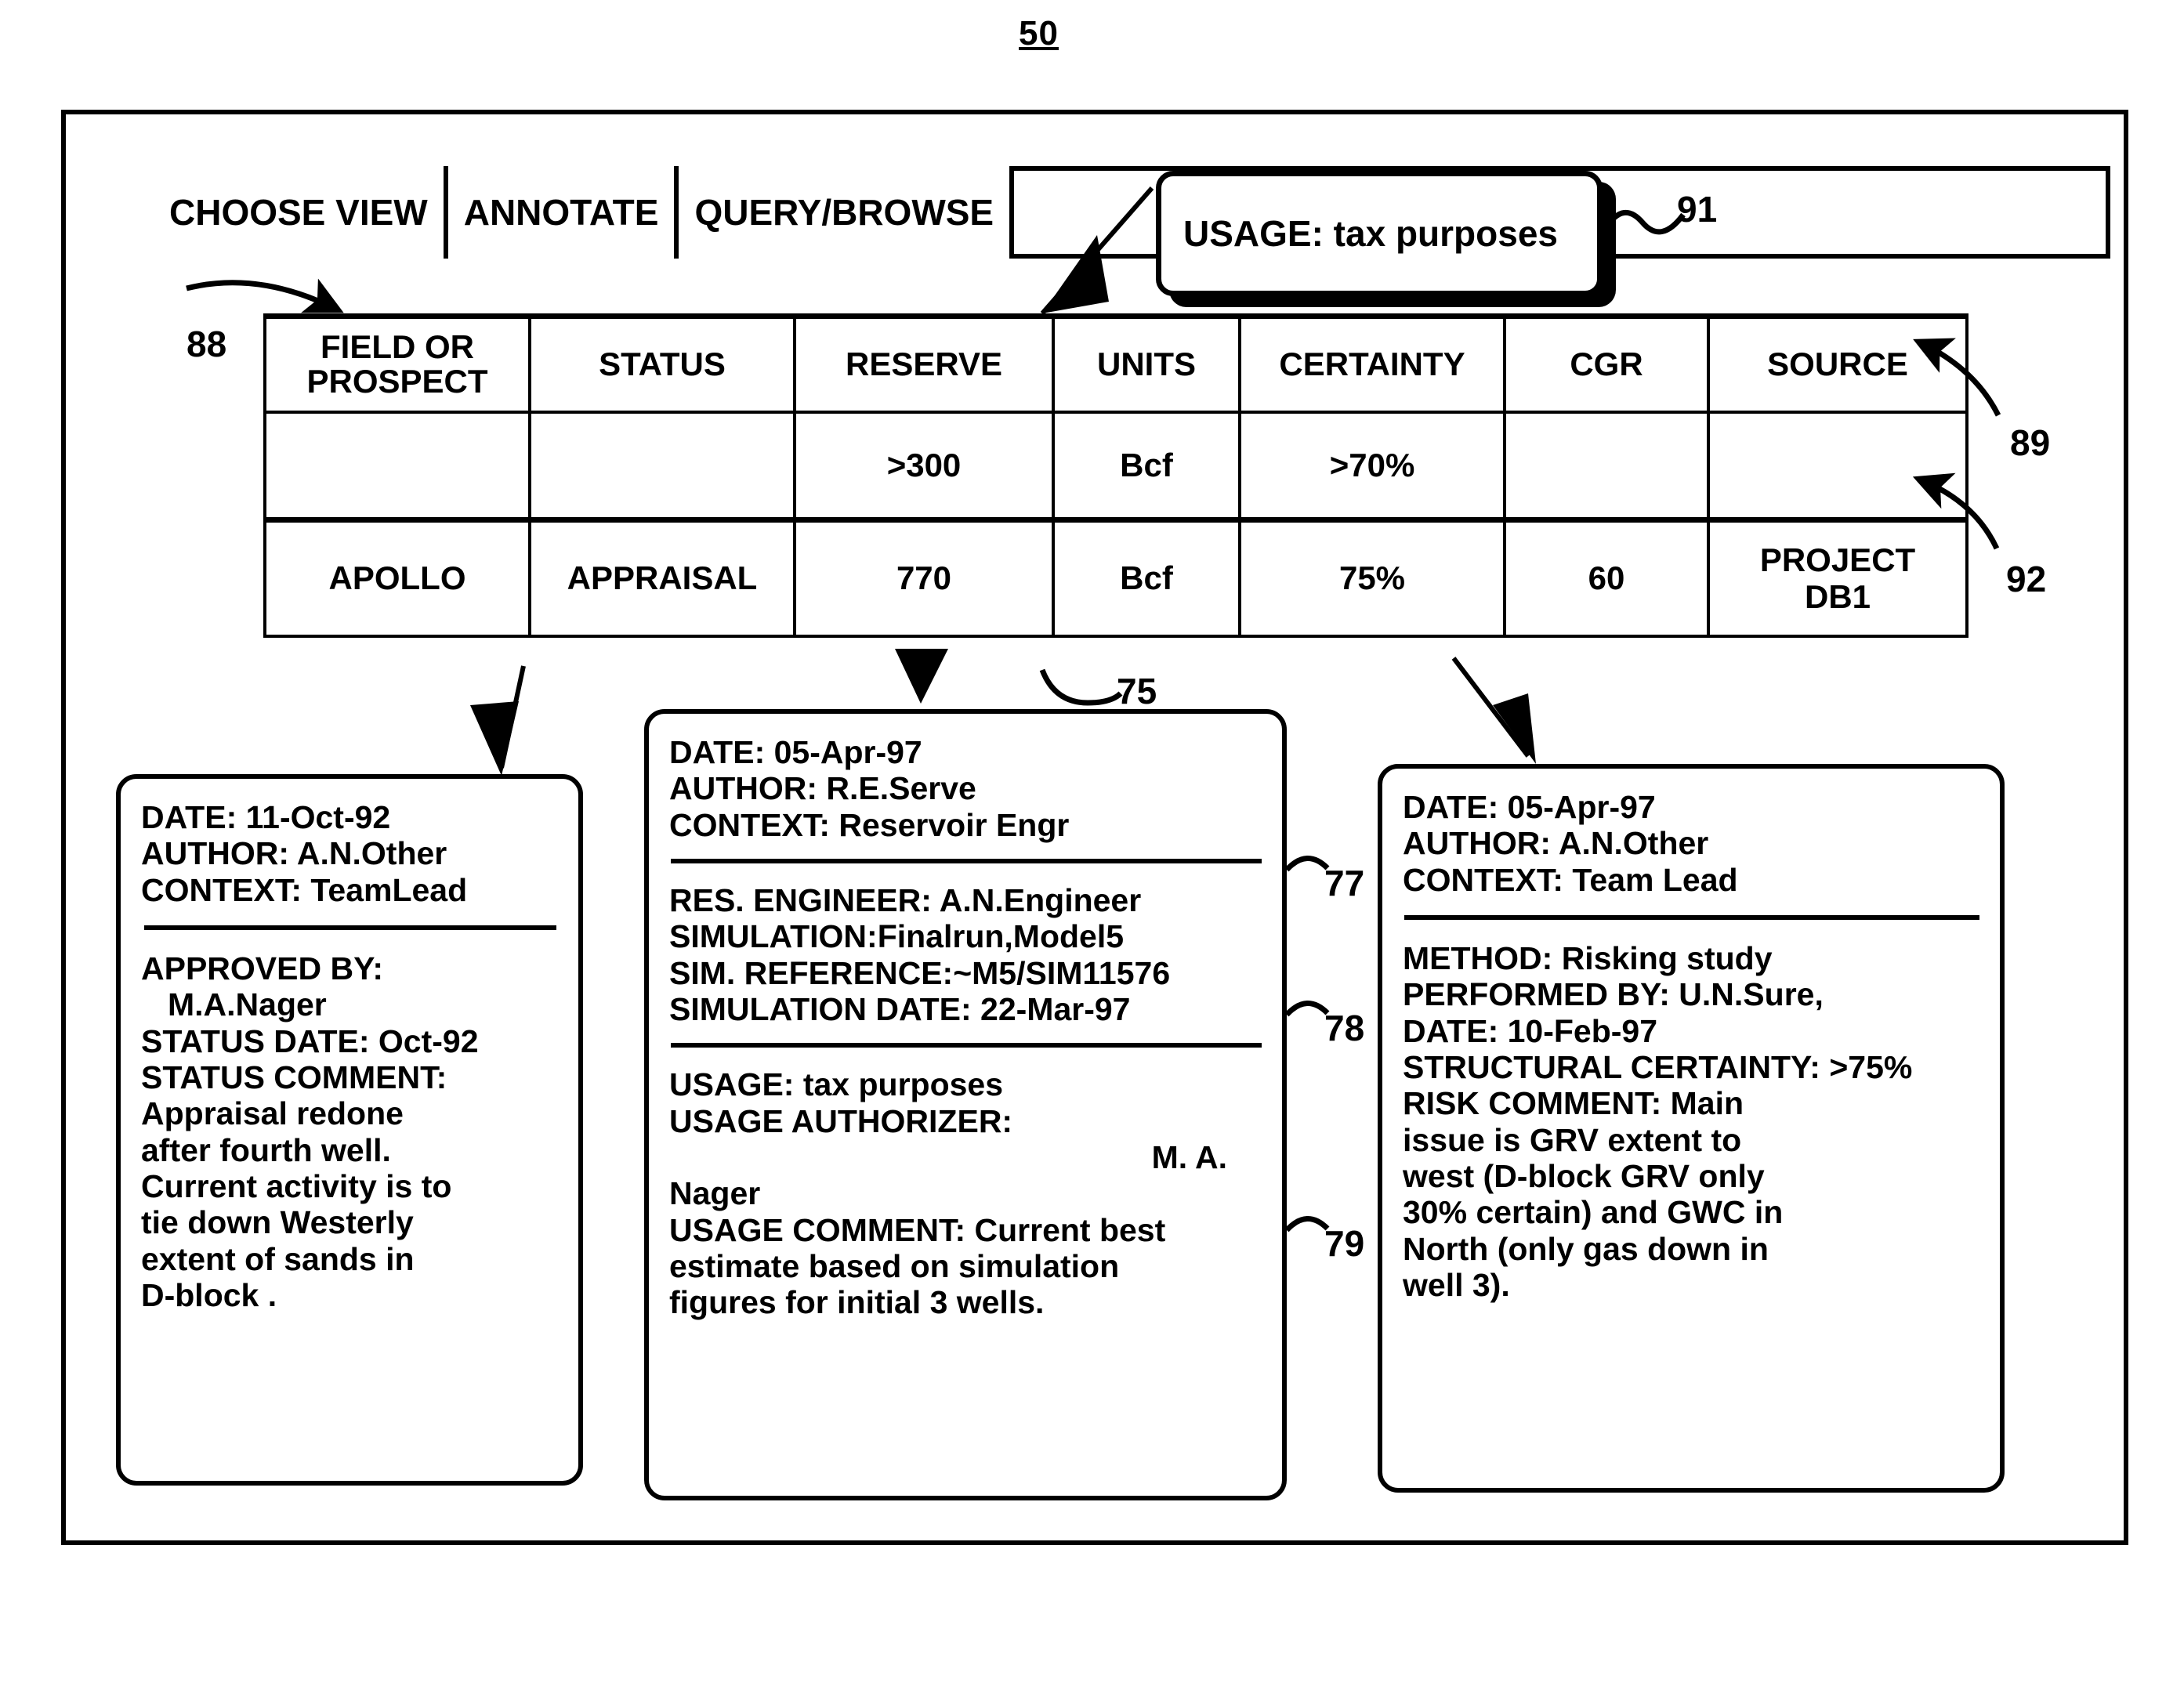 The image size is (2184, 1683). What do you see at coordinates (1137, 691) in the screenshot?
I see `reference-numeral-75: 75` at bounding box center [1137, 691].